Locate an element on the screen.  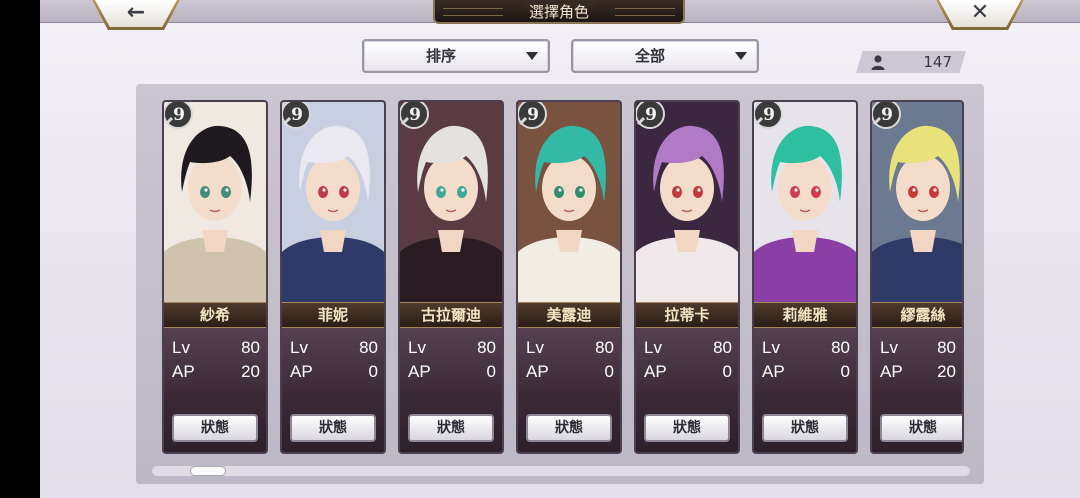
character-card: 拉蒂卡 Lv 80 AP 0 狀態 9 is located at coordinates (687, 277).